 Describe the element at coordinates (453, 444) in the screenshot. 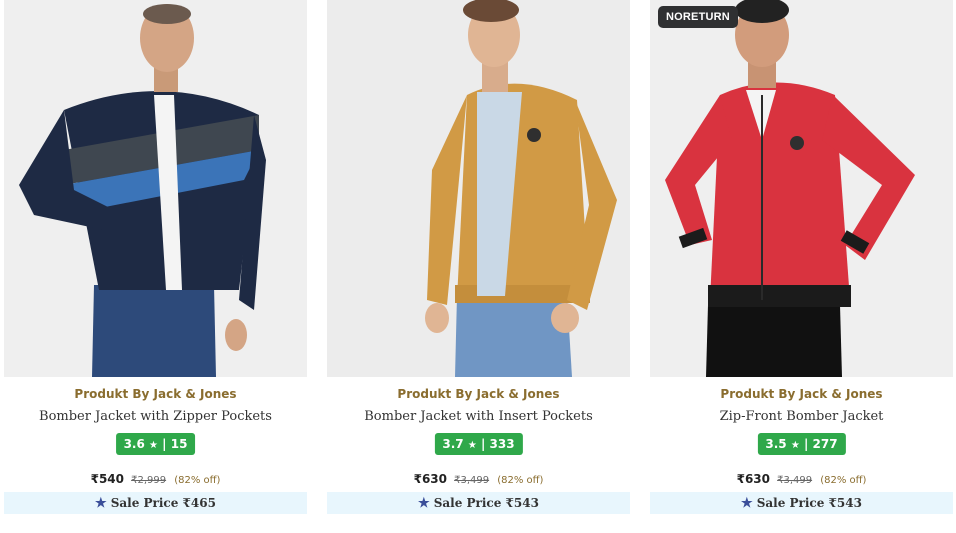

I see `rating-value: 3.7` at that location.